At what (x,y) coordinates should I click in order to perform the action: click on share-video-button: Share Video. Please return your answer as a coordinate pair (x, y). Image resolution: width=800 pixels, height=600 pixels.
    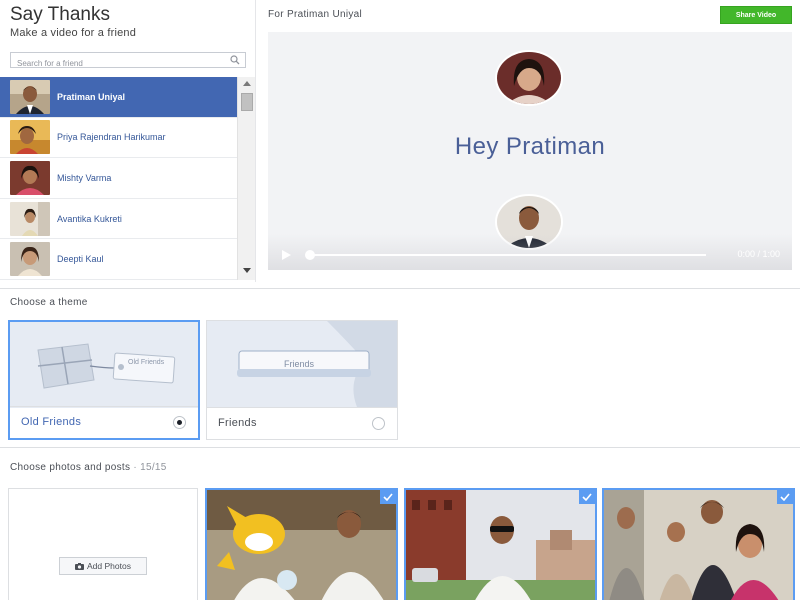
    Looking at the image, I should click on (756, 15).